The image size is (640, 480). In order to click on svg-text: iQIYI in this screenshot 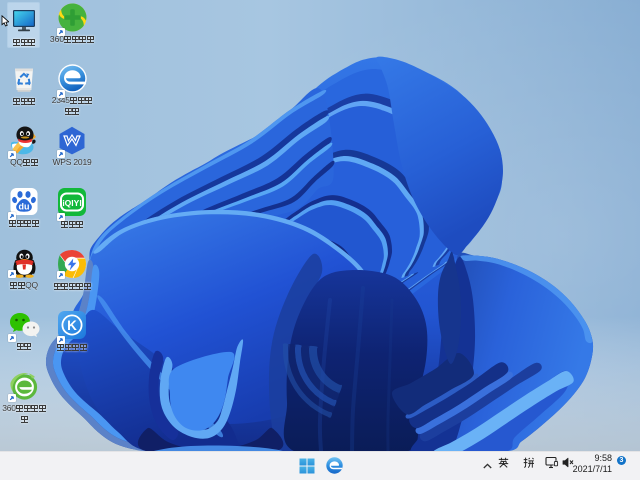, I will do `click(71, 203)`.